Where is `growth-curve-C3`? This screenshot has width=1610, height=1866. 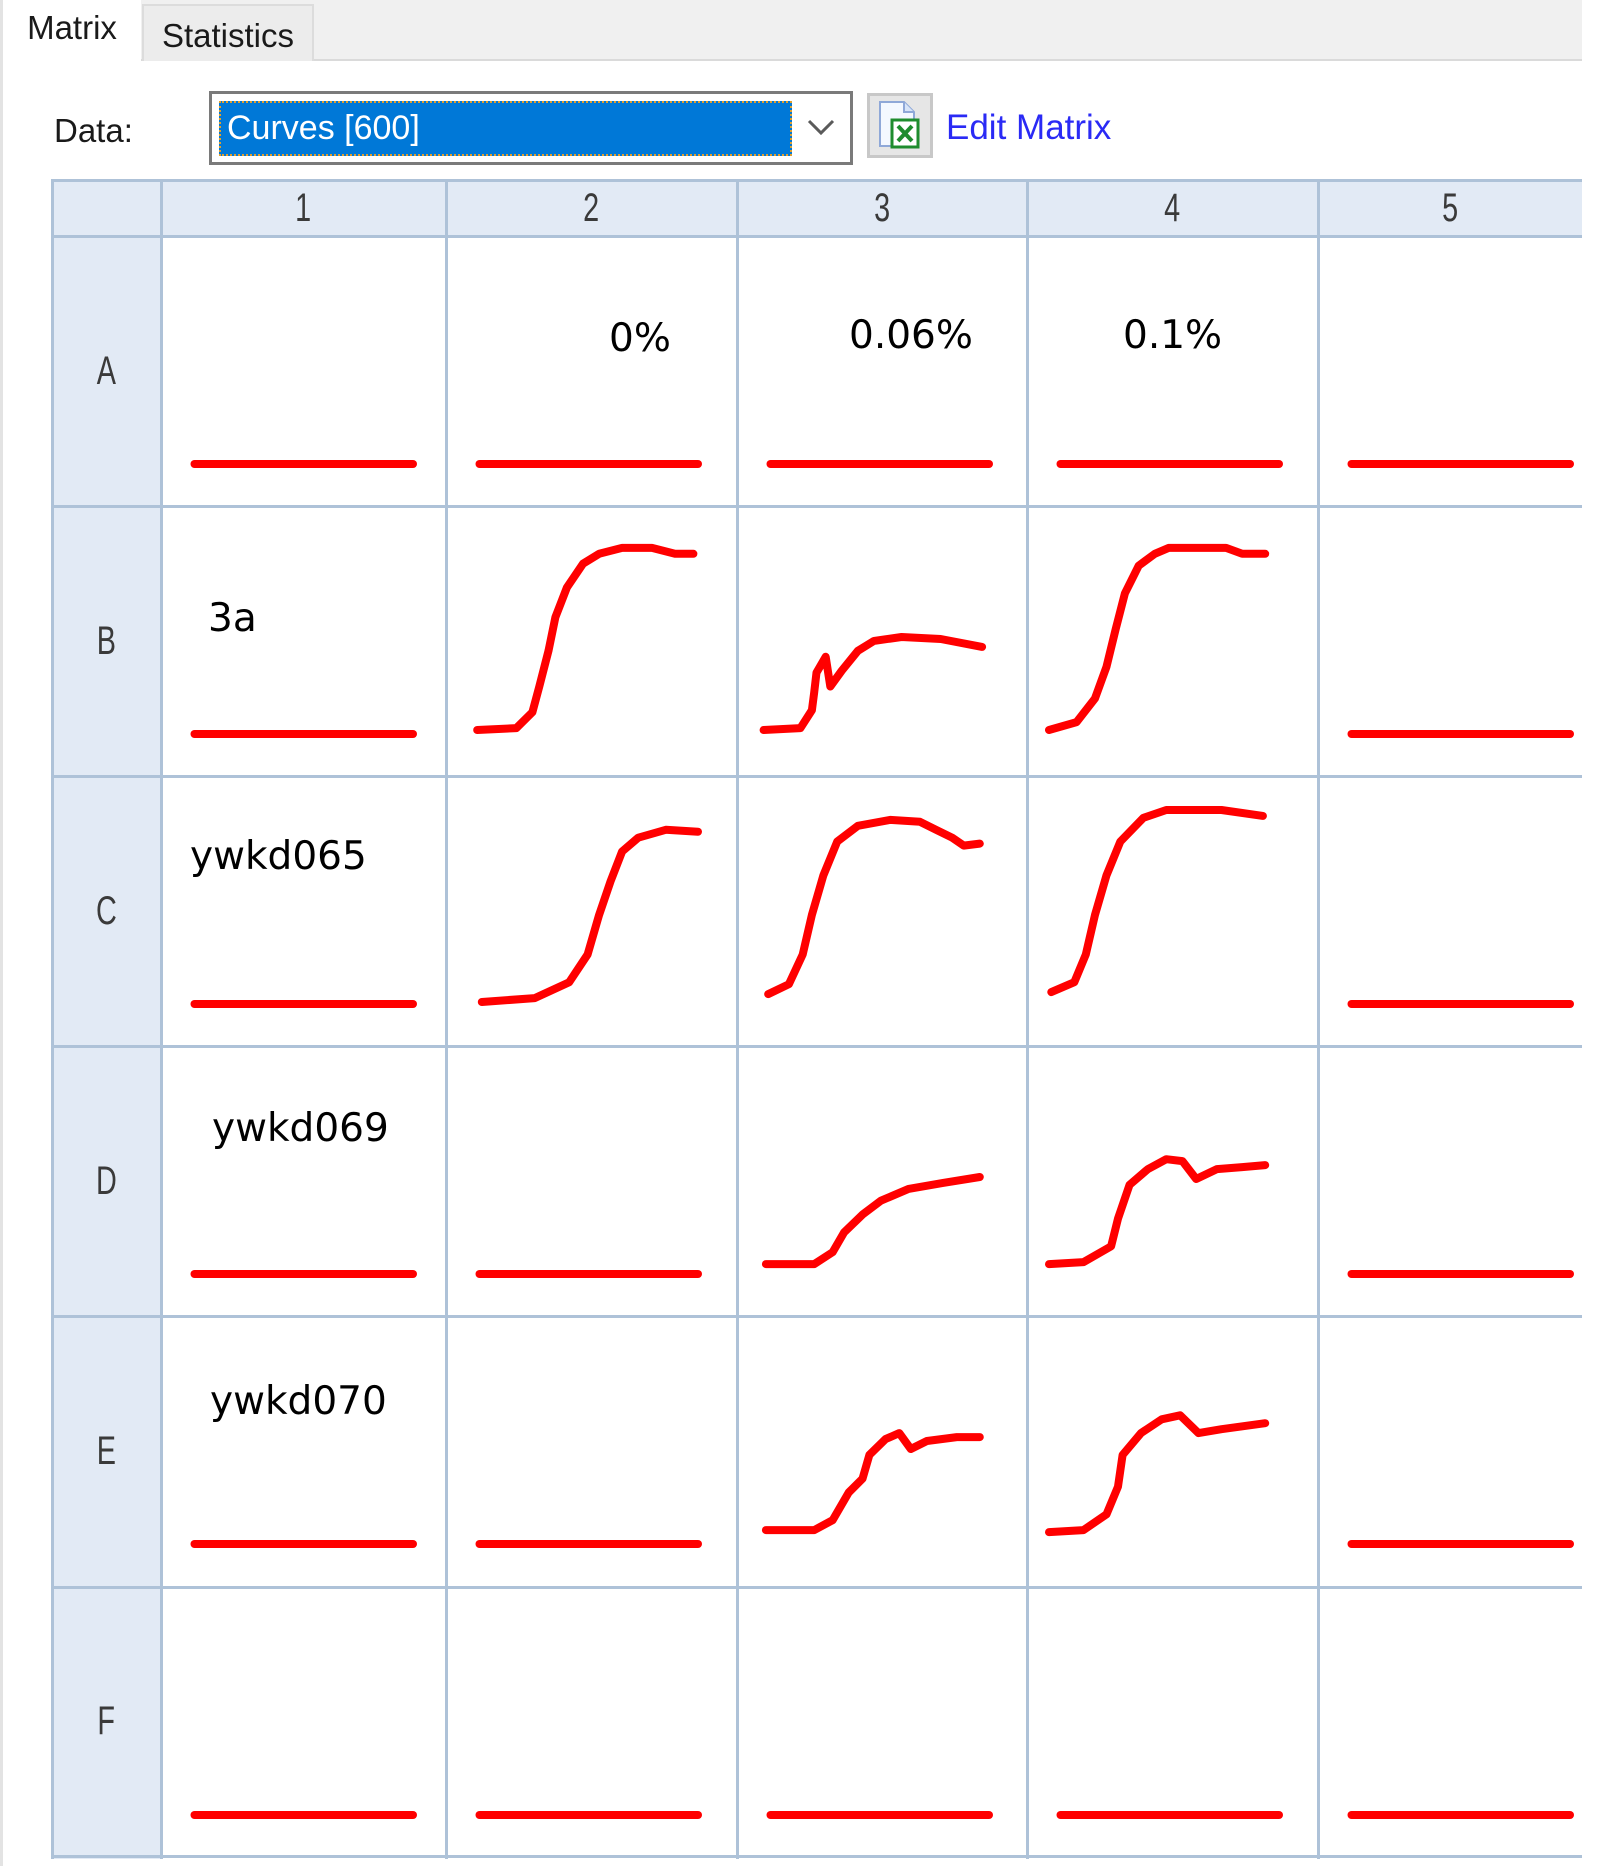
growth-curve-C3 is located at coordinates (874, 907).